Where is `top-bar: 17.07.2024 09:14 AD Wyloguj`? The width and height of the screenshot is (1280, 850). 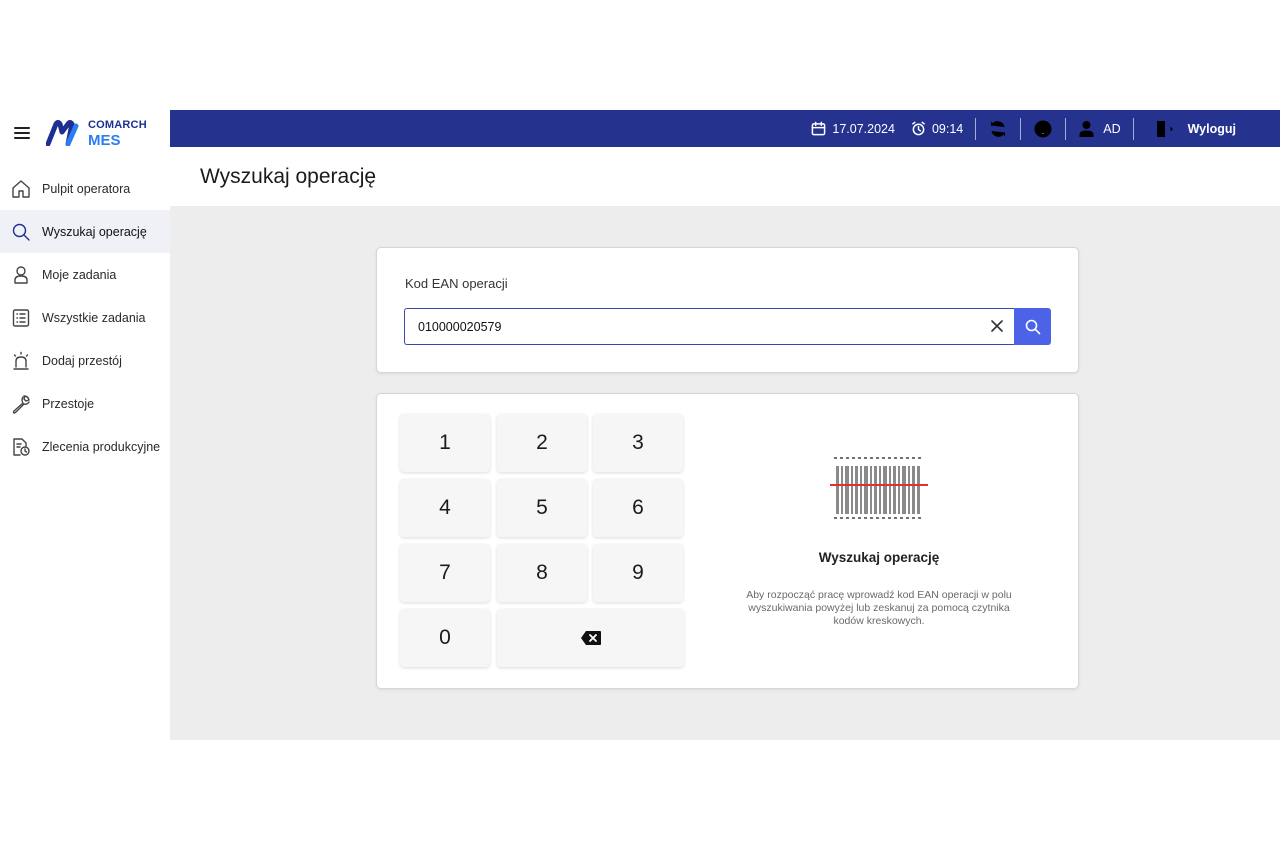 top-bar: 17.07.2024 09:14 AD Wyloguj is located at coordinates (725, 128).